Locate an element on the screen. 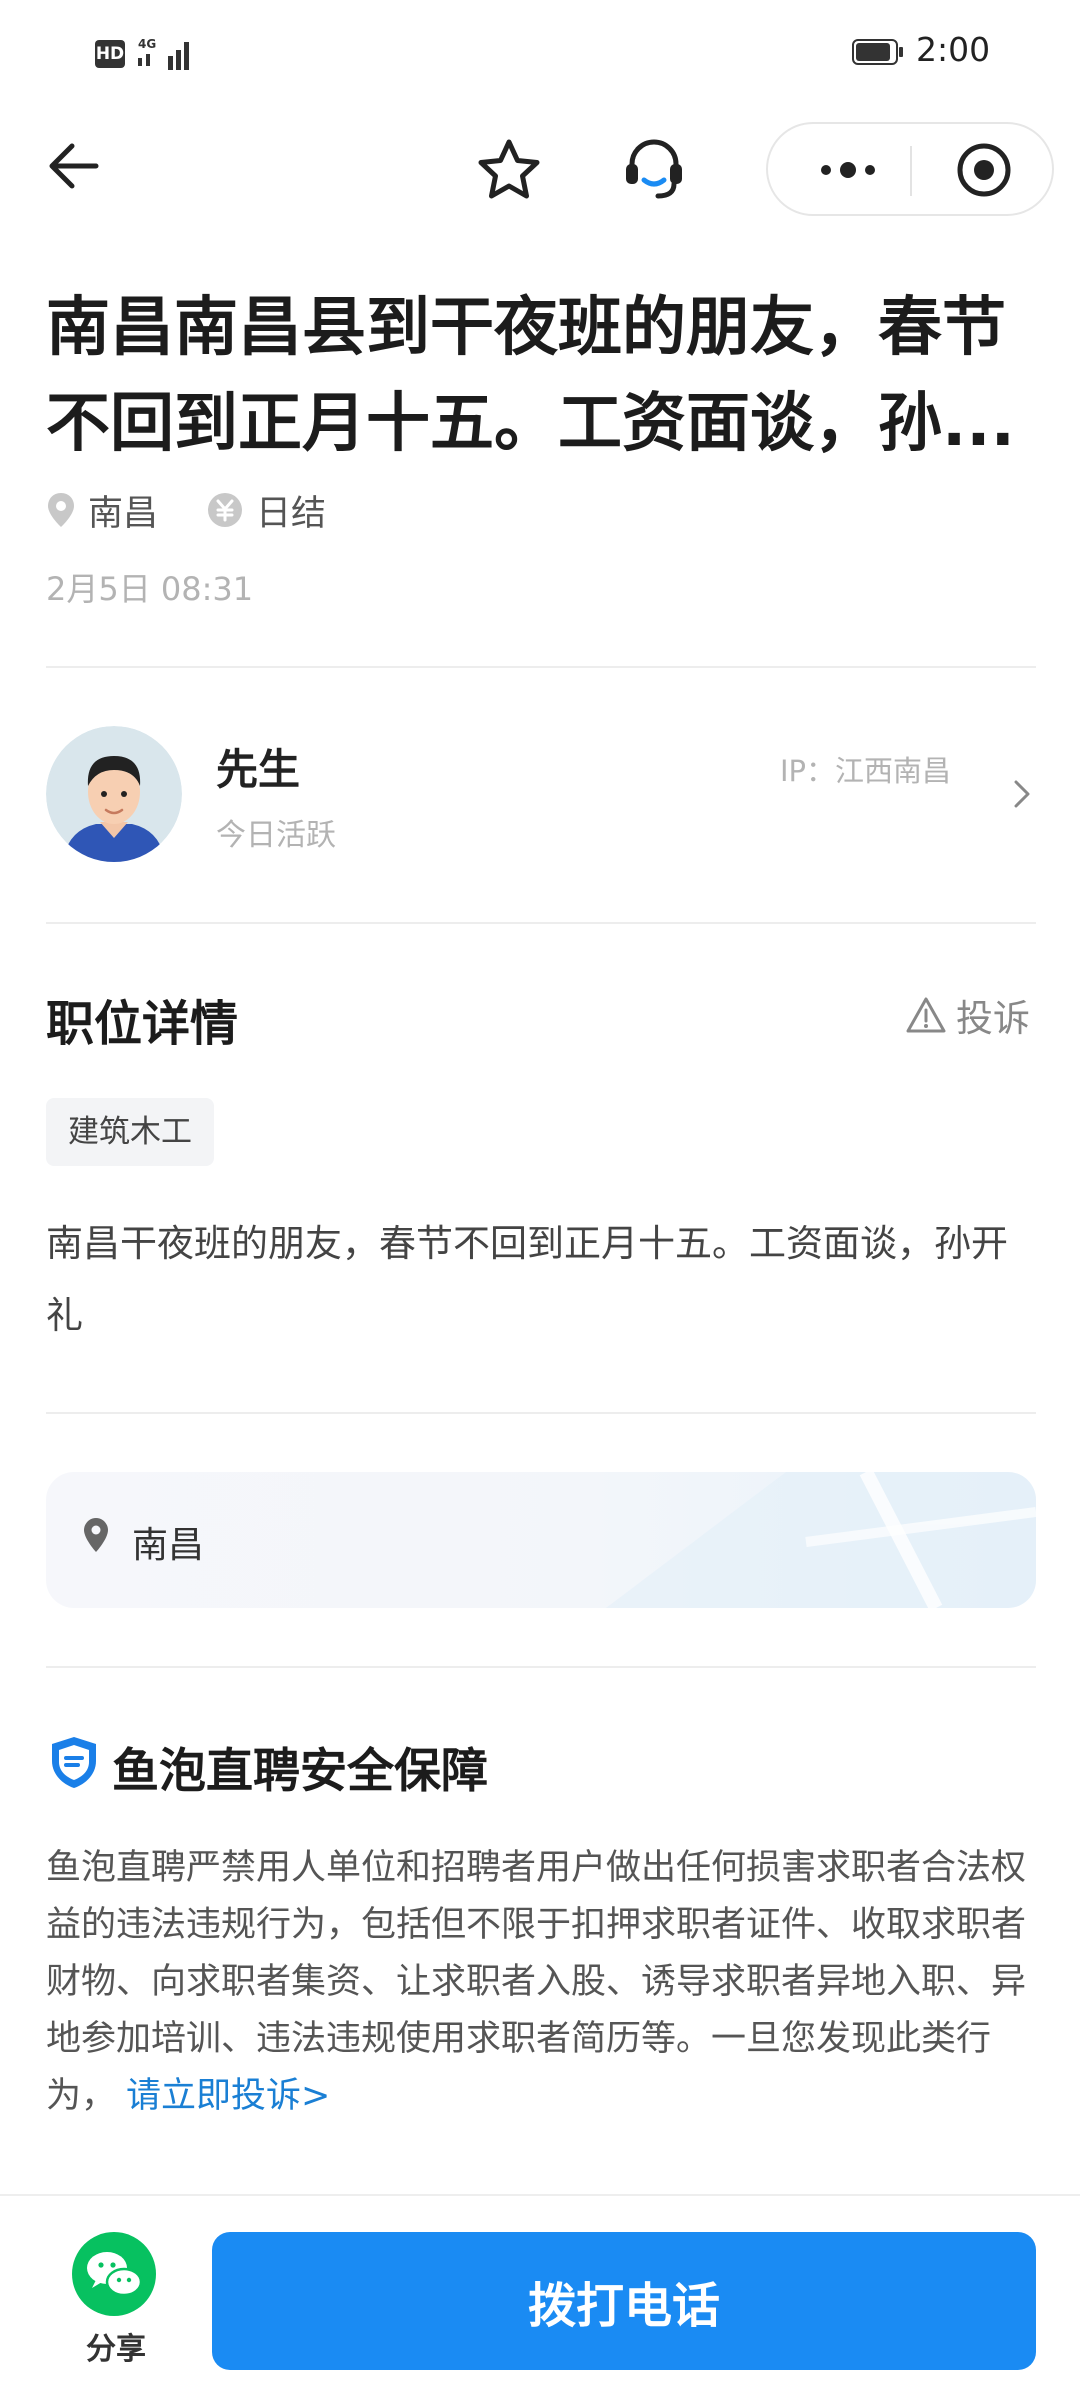 The height and width of the screenshot is (2400, 1080). close-target-icon is located at coordinates (984, 170).